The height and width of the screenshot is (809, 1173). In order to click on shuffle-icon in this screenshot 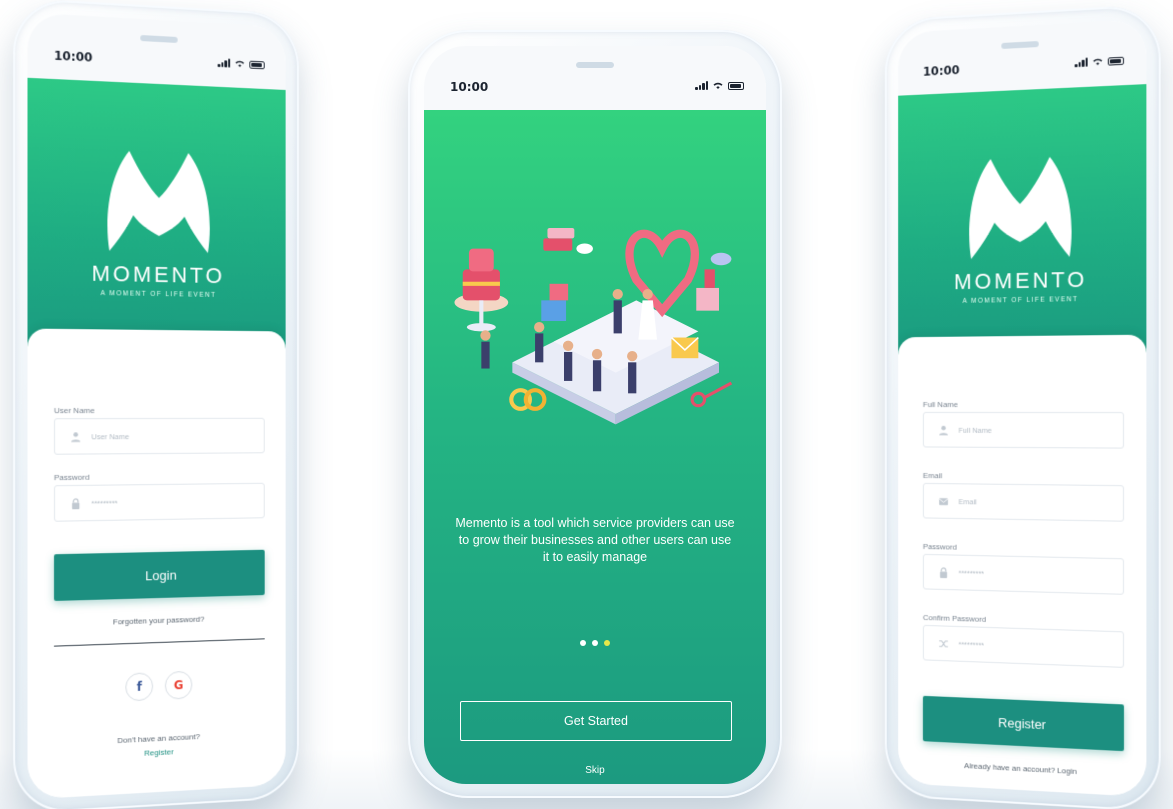, I will do `click(943, 643)`.